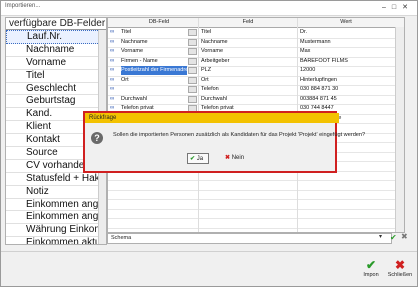  I want to click on db-field-cell: Postleitzahl der Firmenadresse, so click(154, 70).